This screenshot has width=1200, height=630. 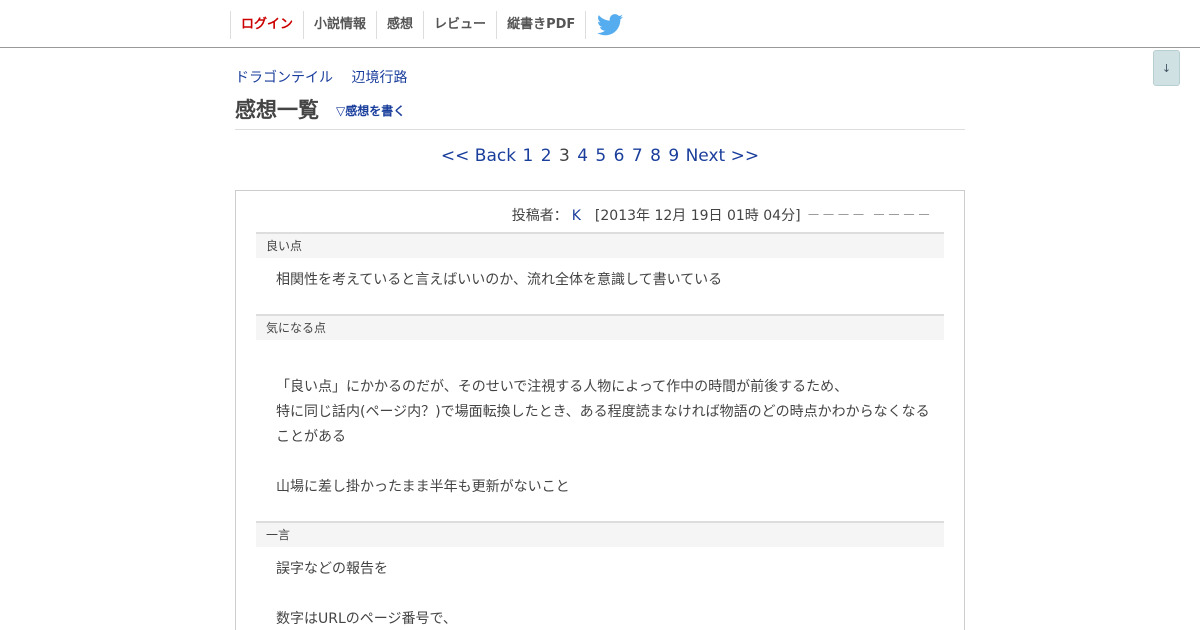 I want to click on nav-login-link: ログイン, so click(x=266, y=25).